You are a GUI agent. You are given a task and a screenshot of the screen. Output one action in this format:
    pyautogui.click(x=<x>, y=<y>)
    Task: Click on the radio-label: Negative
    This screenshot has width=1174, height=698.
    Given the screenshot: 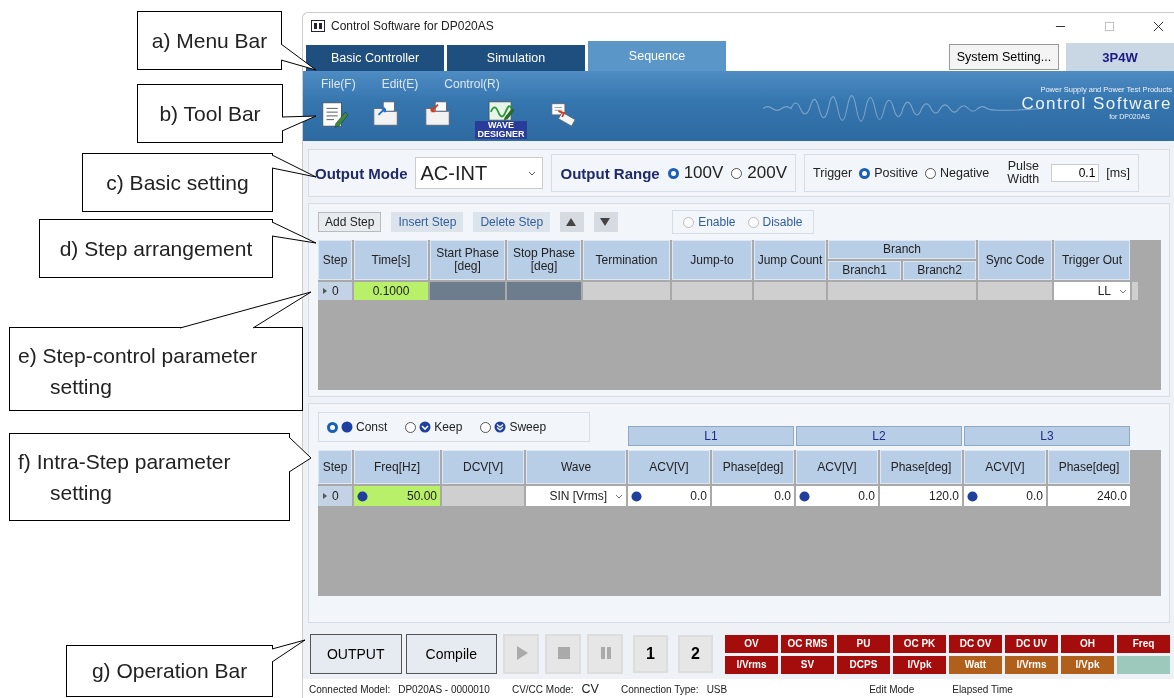 What is the action you would take?
    pyautogui.click(x=964, y=173)
    